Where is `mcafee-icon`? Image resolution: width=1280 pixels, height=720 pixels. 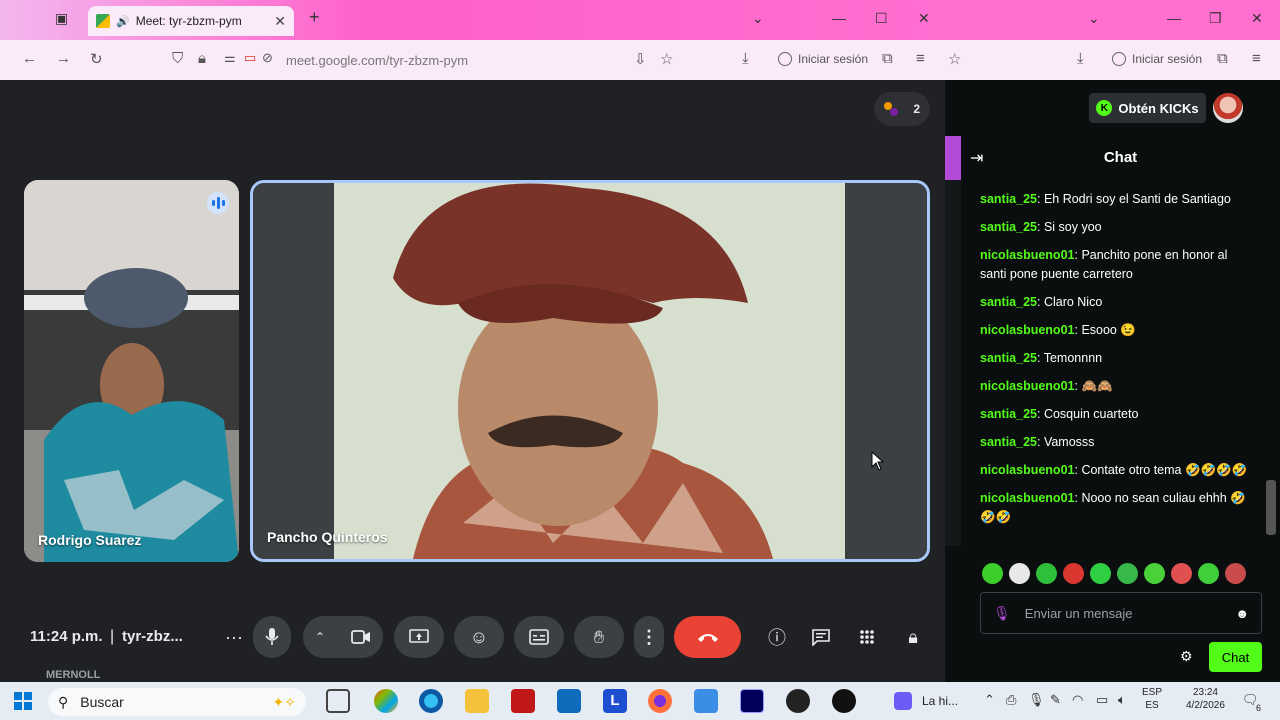 mcafee-icon is located at coordinates (523, 701).